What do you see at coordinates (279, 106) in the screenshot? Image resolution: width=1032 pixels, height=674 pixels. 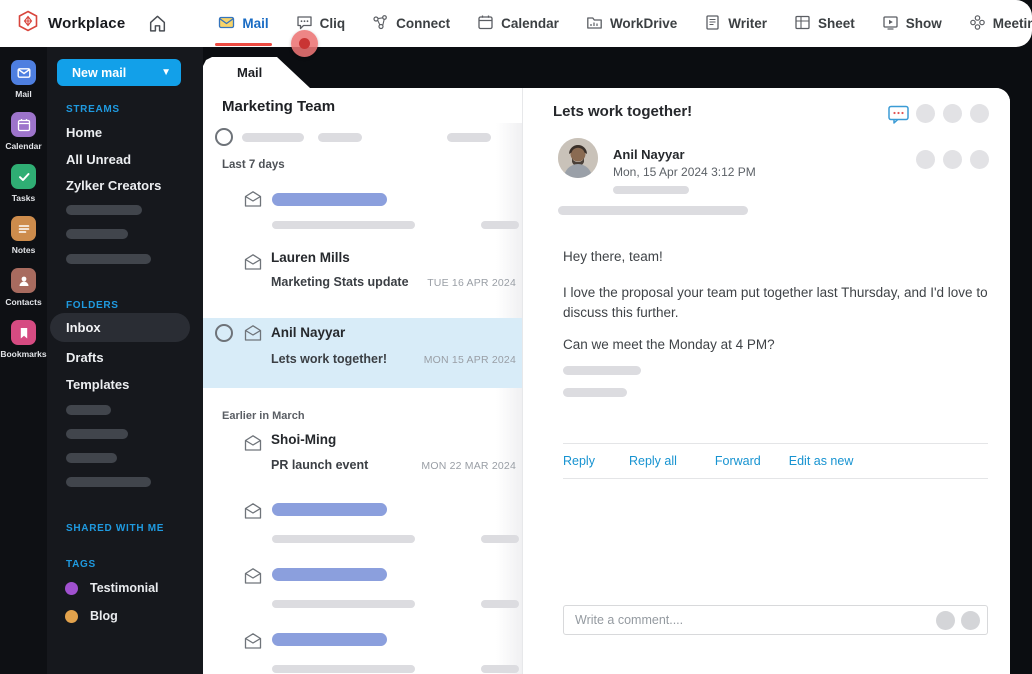 I see `list-title: Marketing Team` at bounding box center [279, 106].